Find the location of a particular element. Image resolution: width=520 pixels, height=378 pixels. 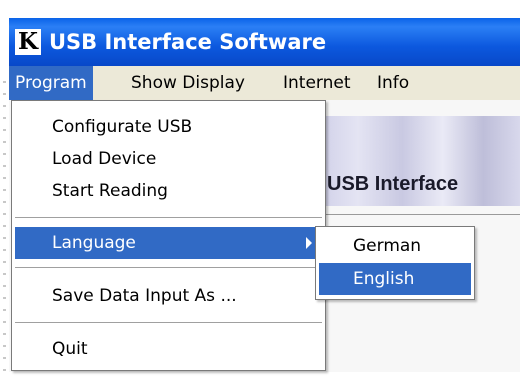

app-logo-icon: K is located at coordinates (28, 42).